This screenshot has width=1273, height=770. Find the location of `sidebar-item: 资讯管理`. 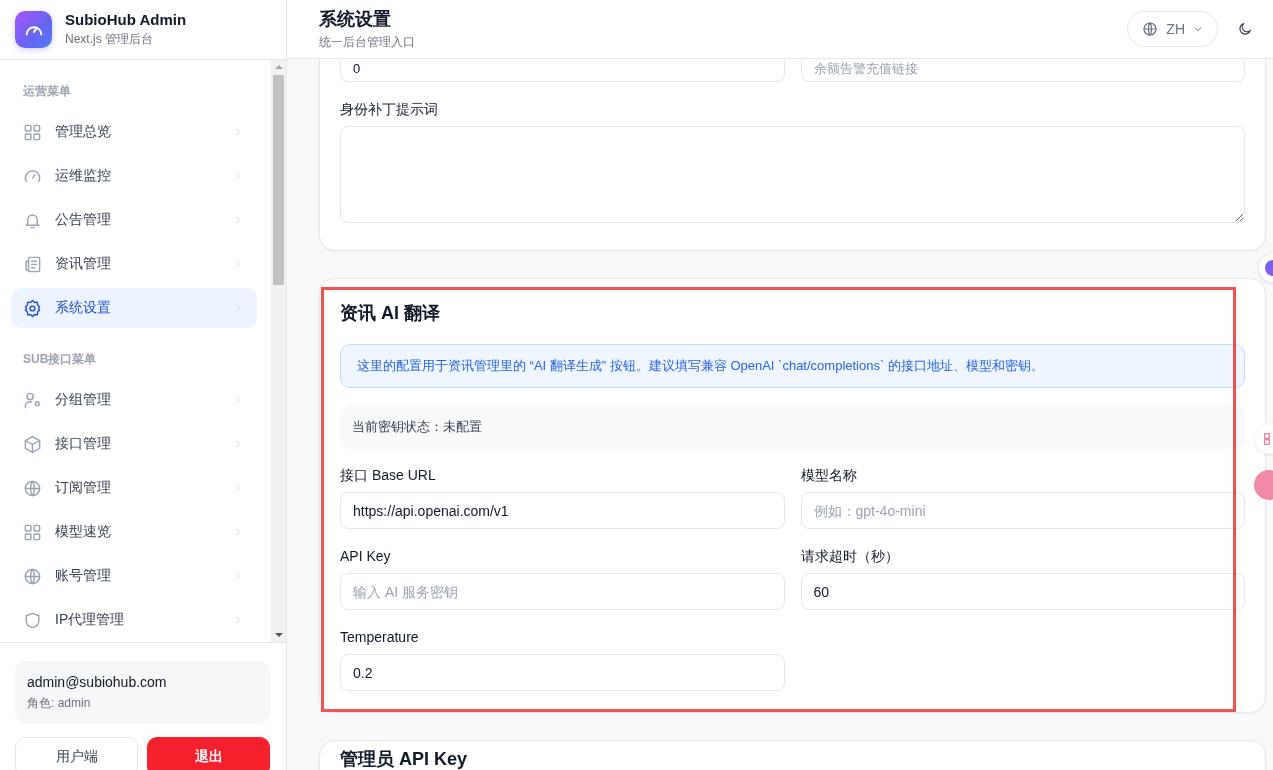

sidebar-item: 资讯管理 is located at coordinates (134, 264).